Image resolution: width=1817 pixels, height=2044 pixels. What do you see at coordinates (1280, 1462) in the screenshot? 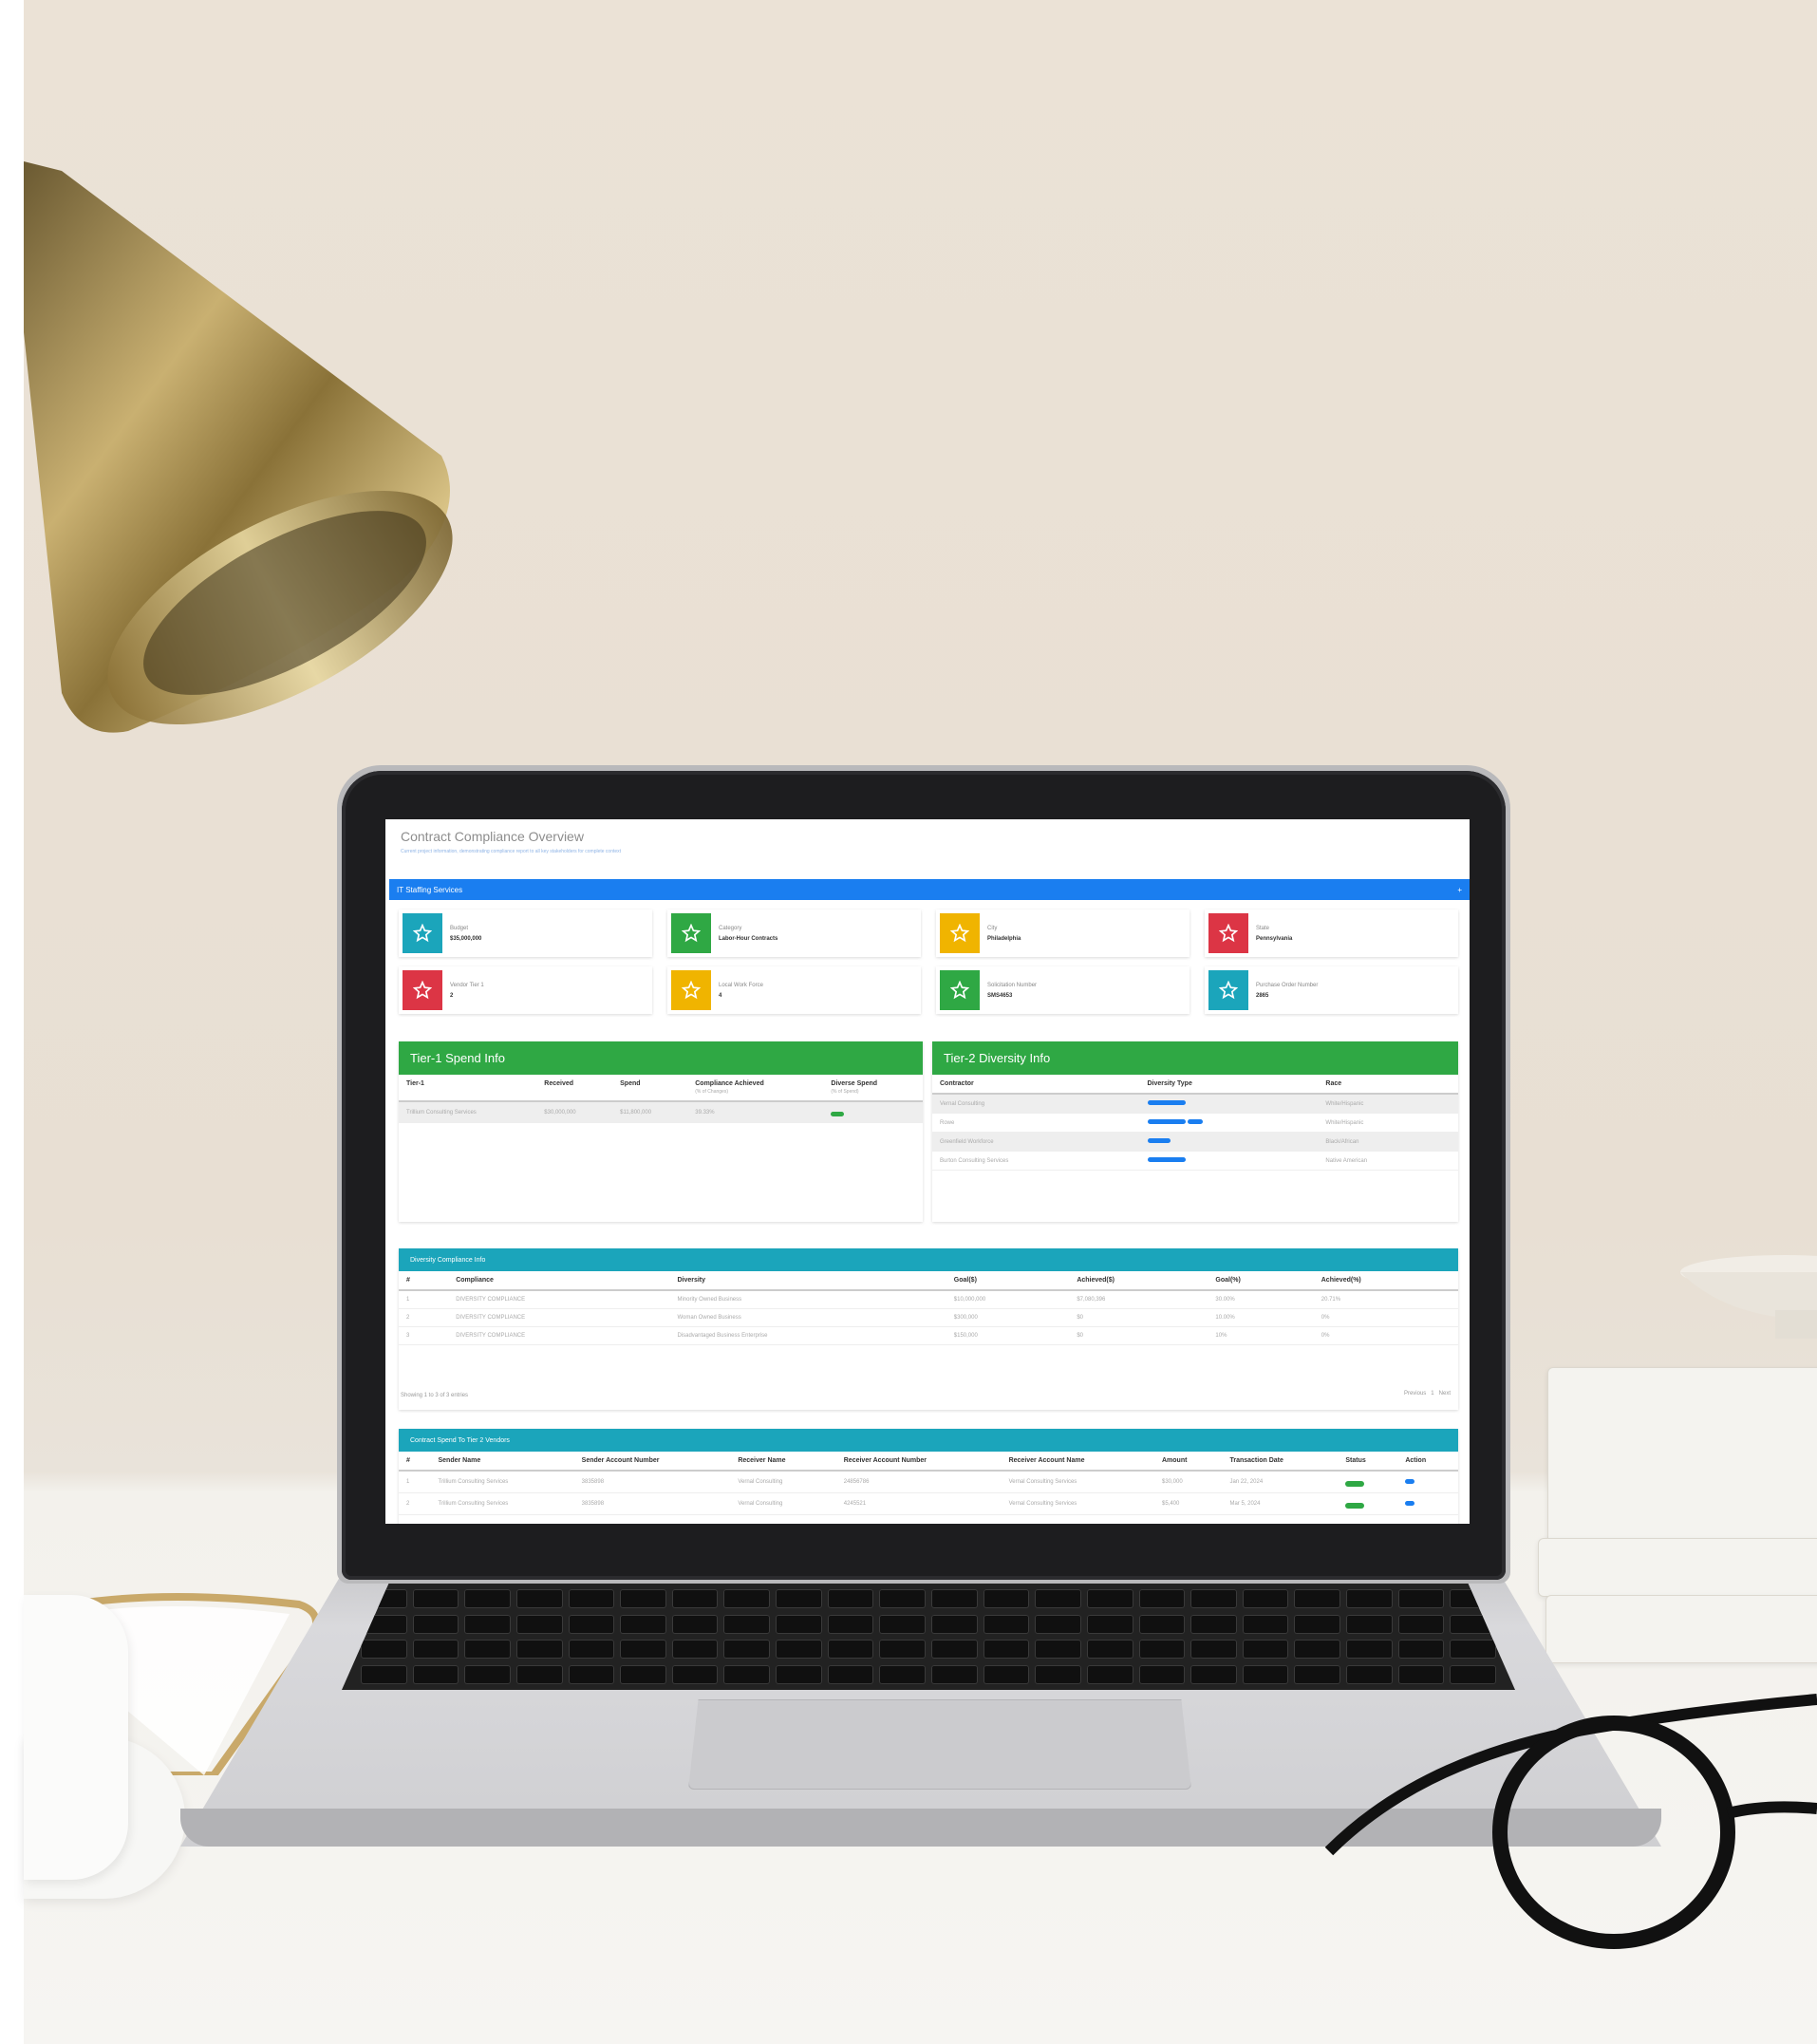
I see `column-header: Transaction Date` at bounding box center [1280, 1462].